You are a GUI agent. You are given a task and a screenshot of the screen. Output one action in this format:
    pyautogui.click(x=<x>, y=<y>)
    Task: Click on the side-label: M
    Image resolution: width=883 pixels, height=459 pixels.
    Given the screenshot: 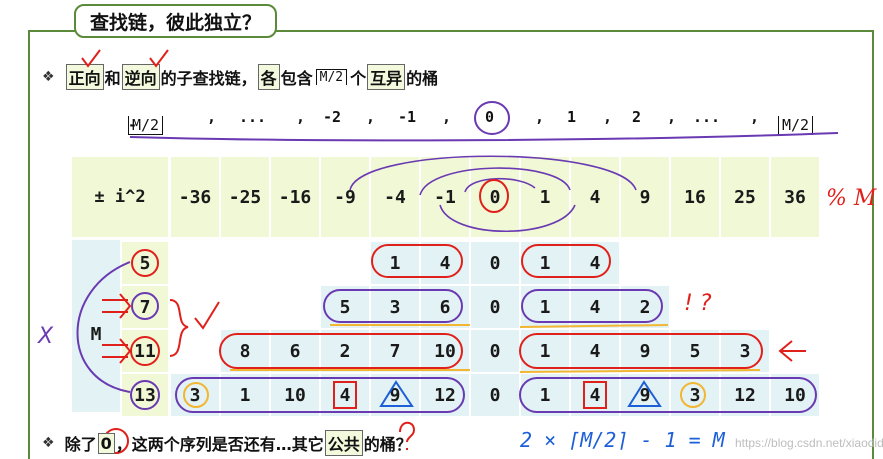 What is the action you would take?
    pyautogui.click(x=96, y=334)
    